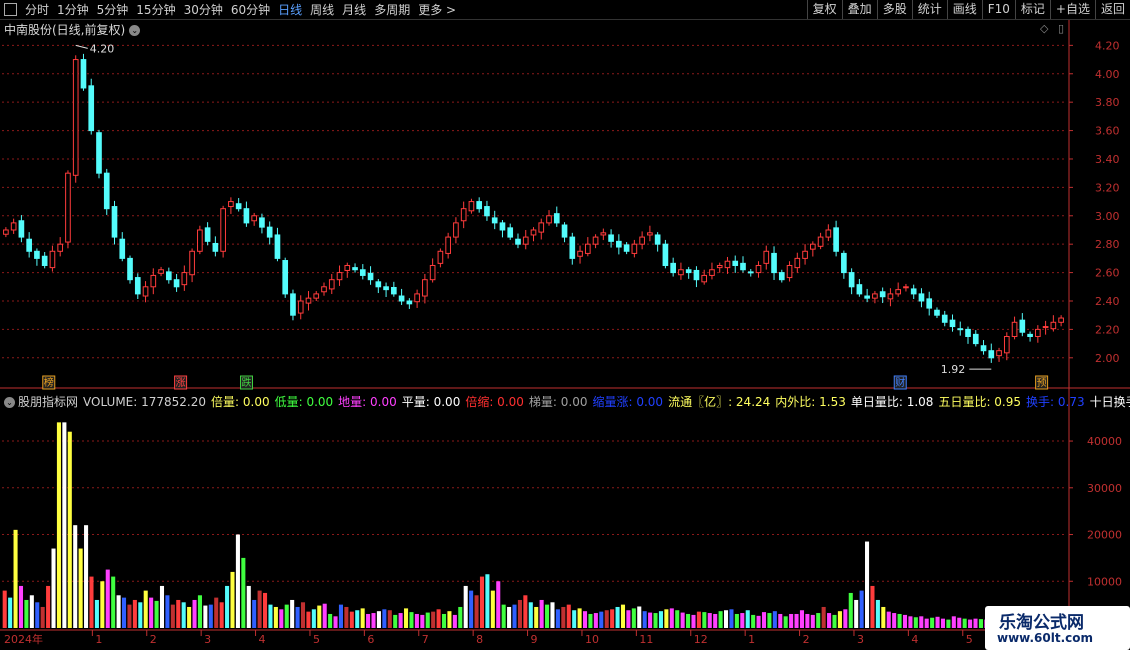  Describe the element at coordinates (81, 46) in the screenshot. I see `high-annotation-arrow` at that location.